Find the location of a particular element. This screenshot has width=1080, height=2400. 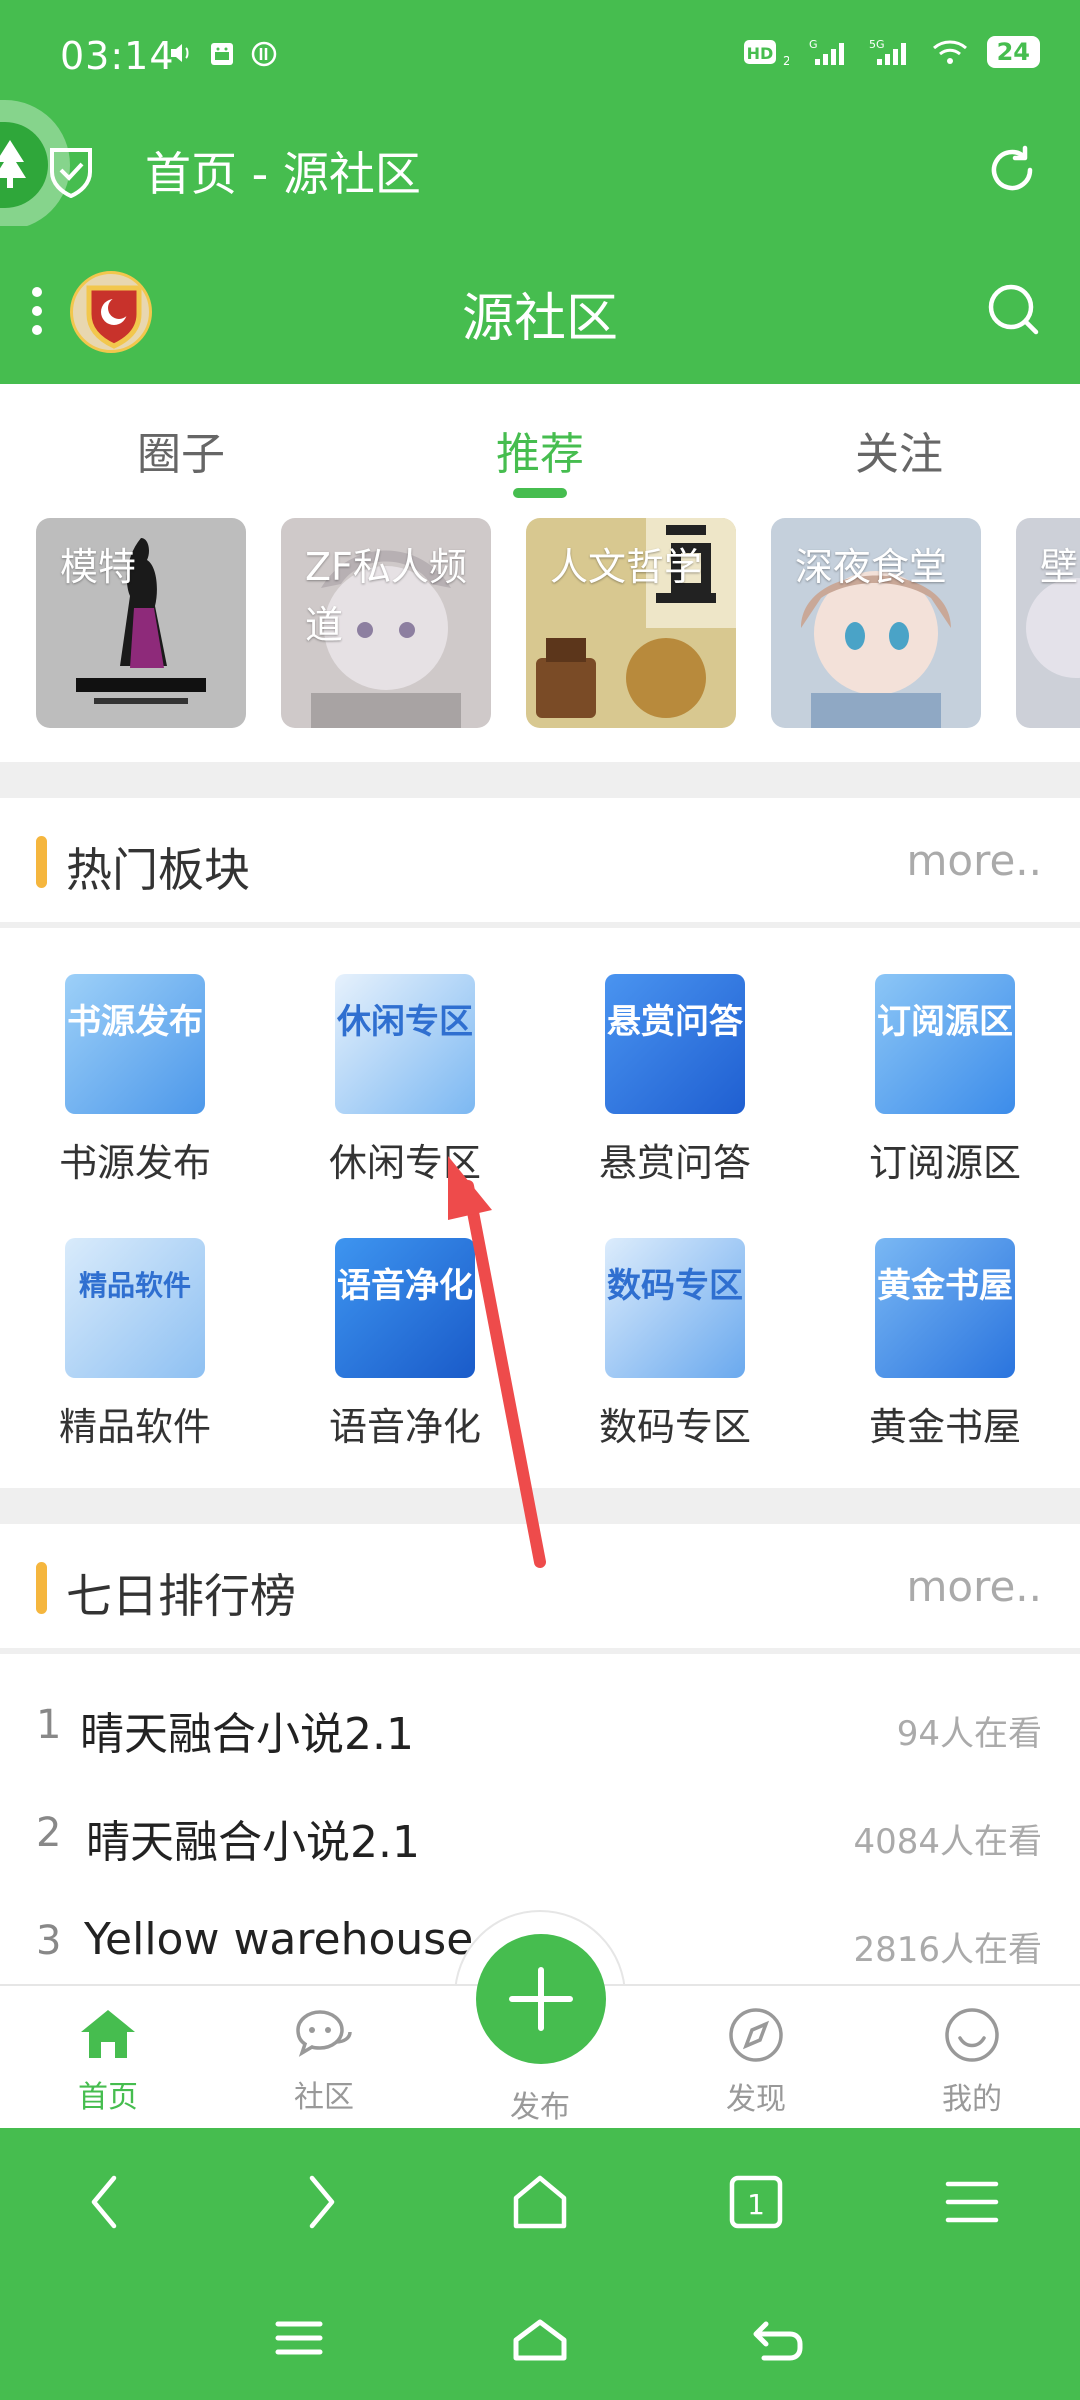

android-icon is located at coordinates (222, 54).